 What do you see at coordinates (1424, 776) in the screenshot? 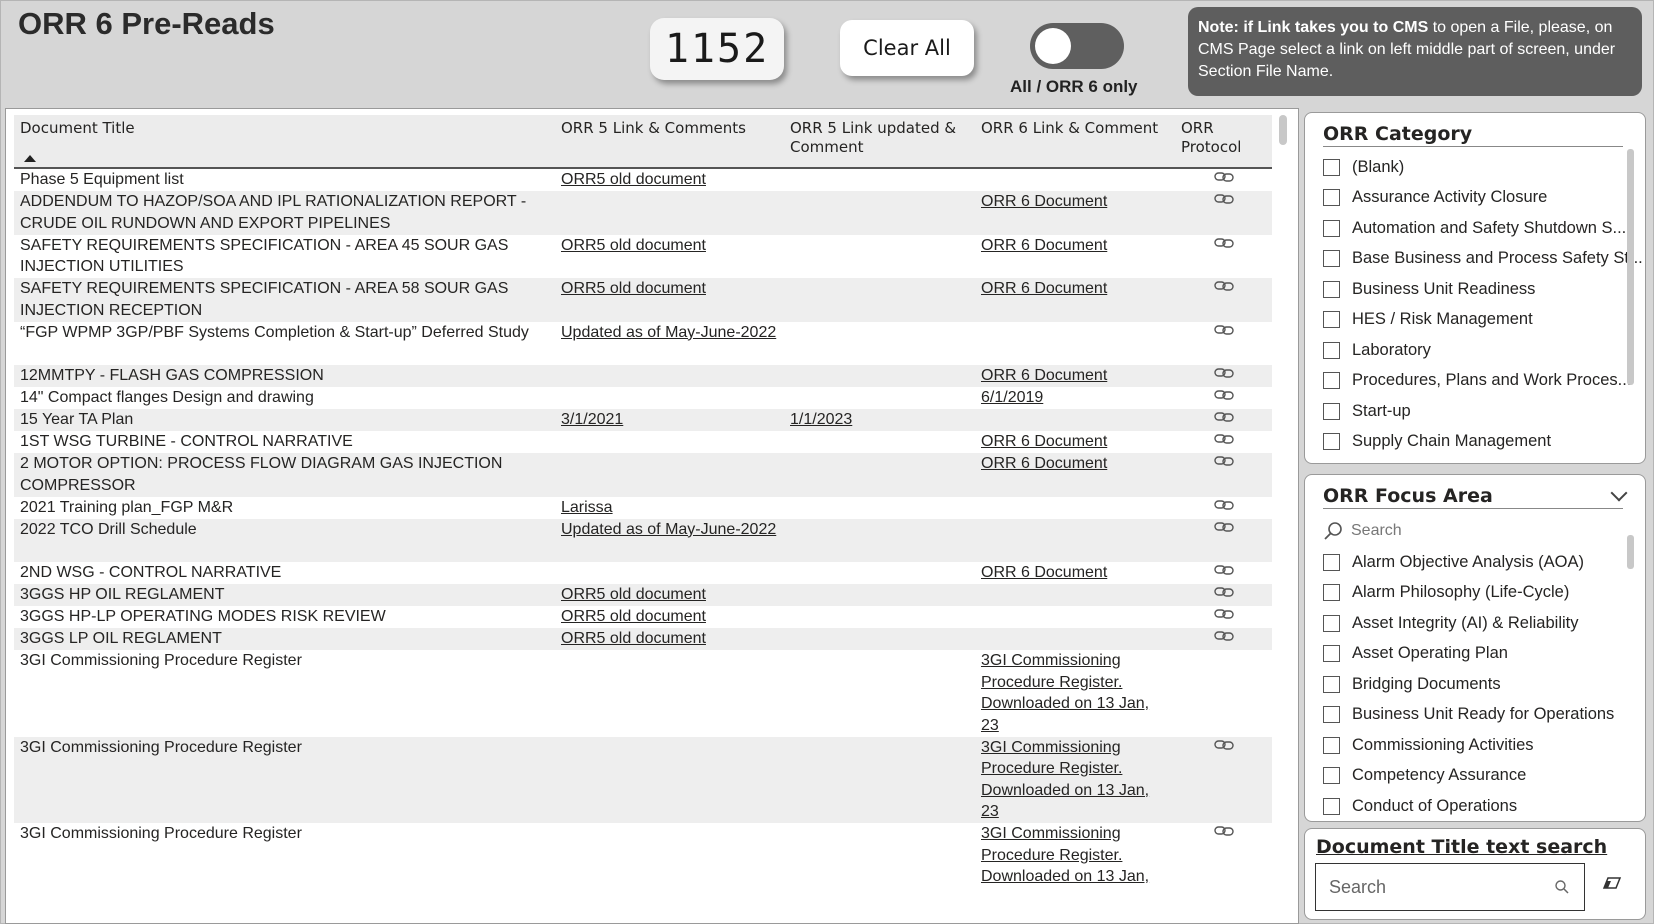
I see `focus-area-option: Competency Assurance` at bounding box center [1424, 776].